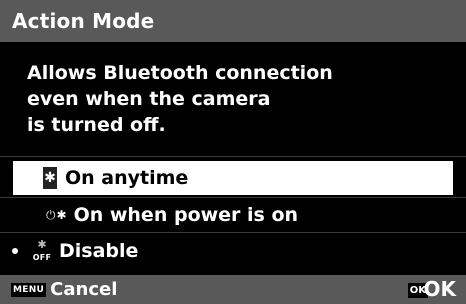 Image resolution: width=466 pixels, height=304 pixels. Describe the element at coordinates (233, 21) in the screenshot. I see `title-bar: Action Mode` at that location.